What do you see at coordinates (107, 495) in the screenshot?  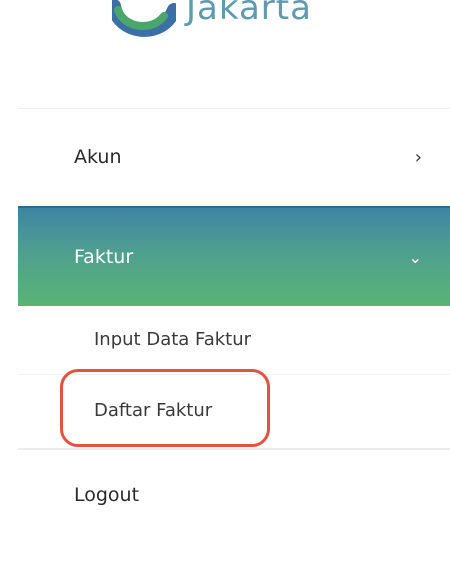 I see `menu-item-label: Logout` at bounding box center [107, 495].